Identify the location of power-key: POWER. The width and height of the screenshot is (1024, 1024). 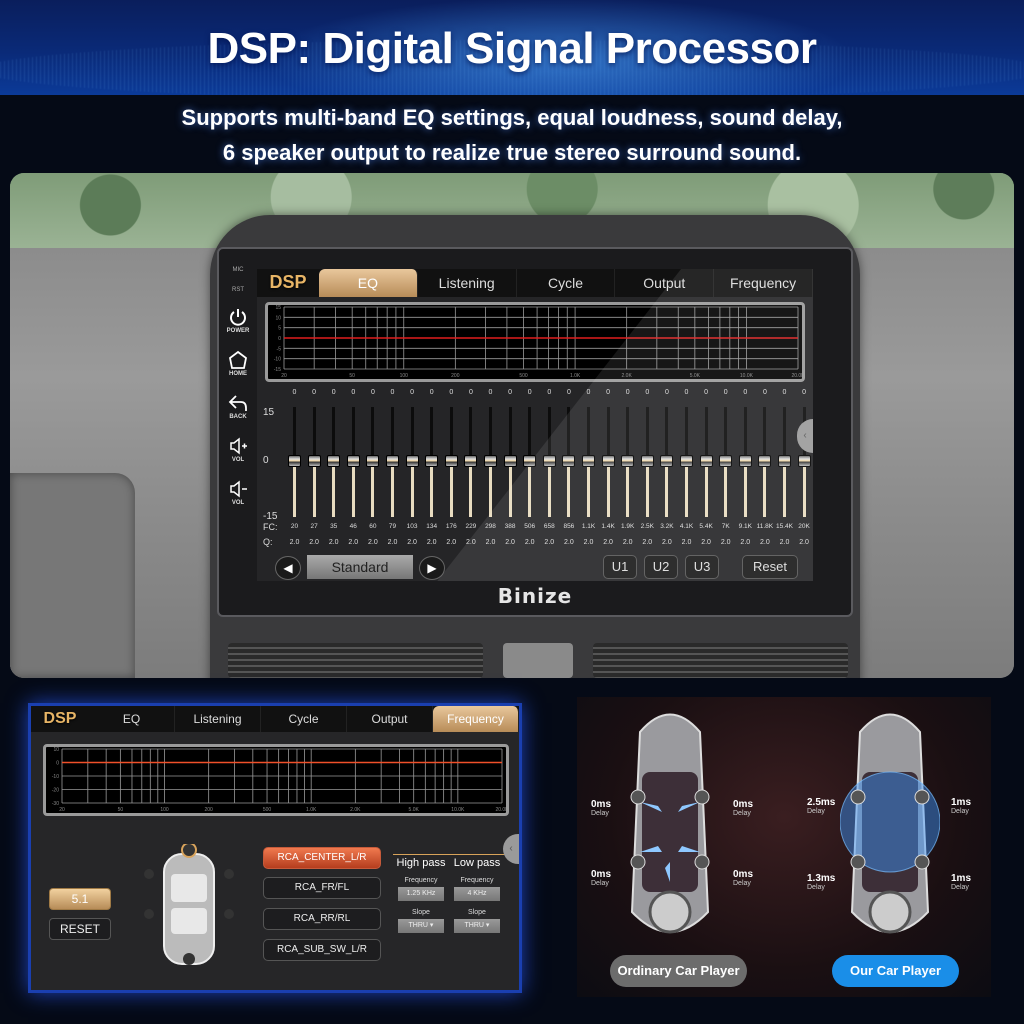
(238, 320).